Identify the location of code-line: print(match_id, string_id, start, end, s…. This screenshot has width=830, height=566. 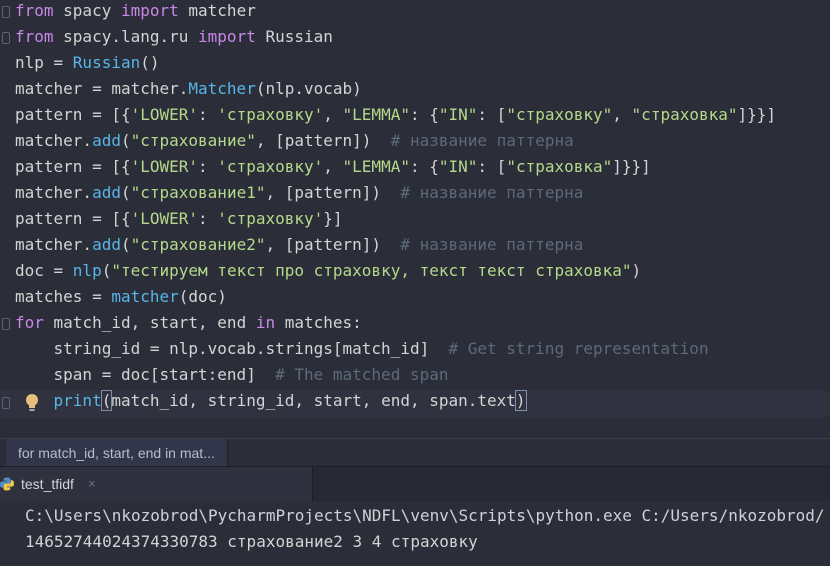
(271, 401).